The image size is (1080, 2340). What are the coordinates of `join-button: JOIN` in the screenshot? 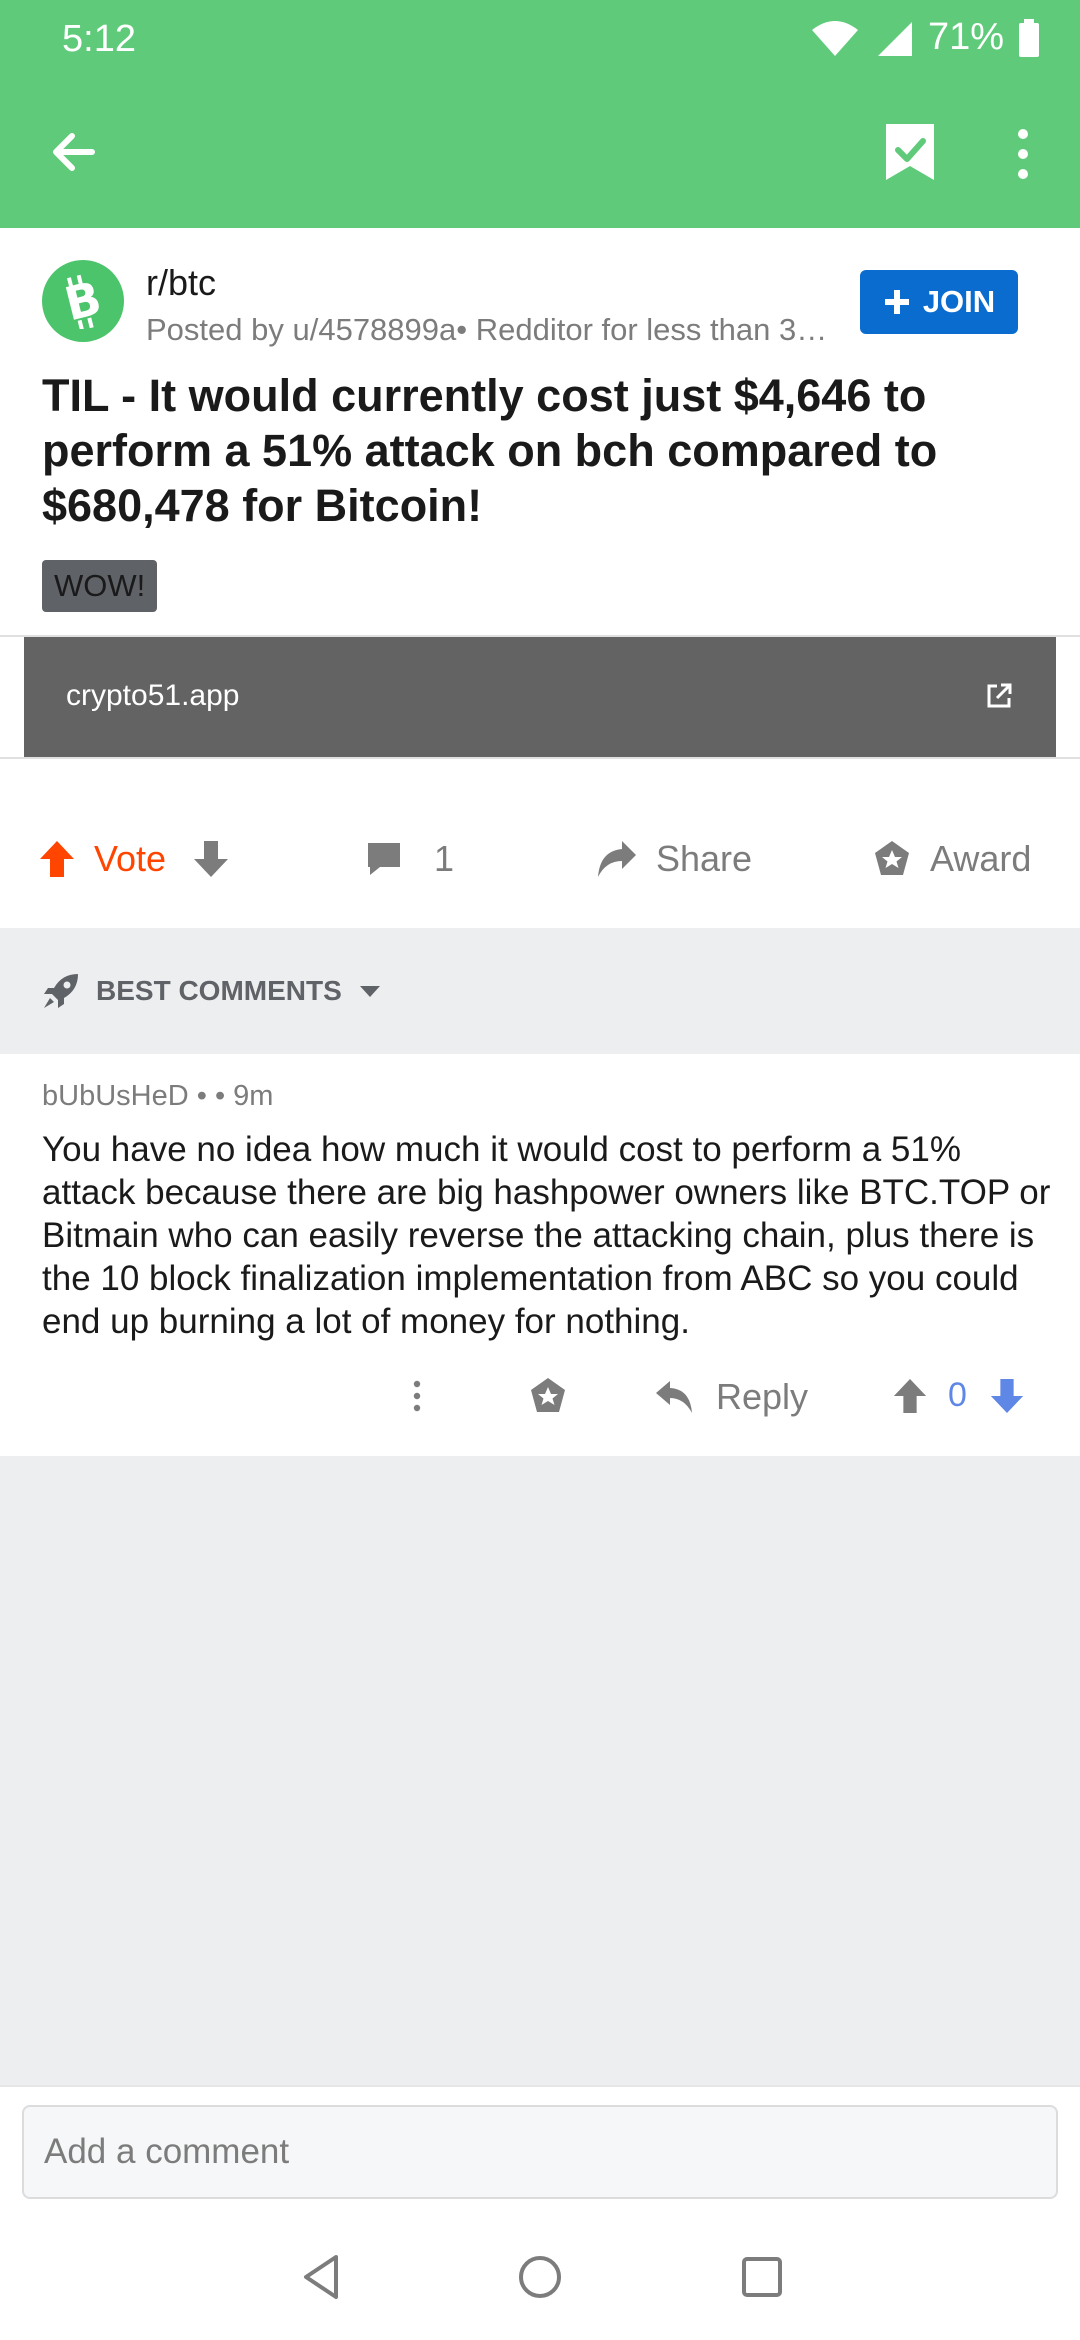 It's located at (939, 302).